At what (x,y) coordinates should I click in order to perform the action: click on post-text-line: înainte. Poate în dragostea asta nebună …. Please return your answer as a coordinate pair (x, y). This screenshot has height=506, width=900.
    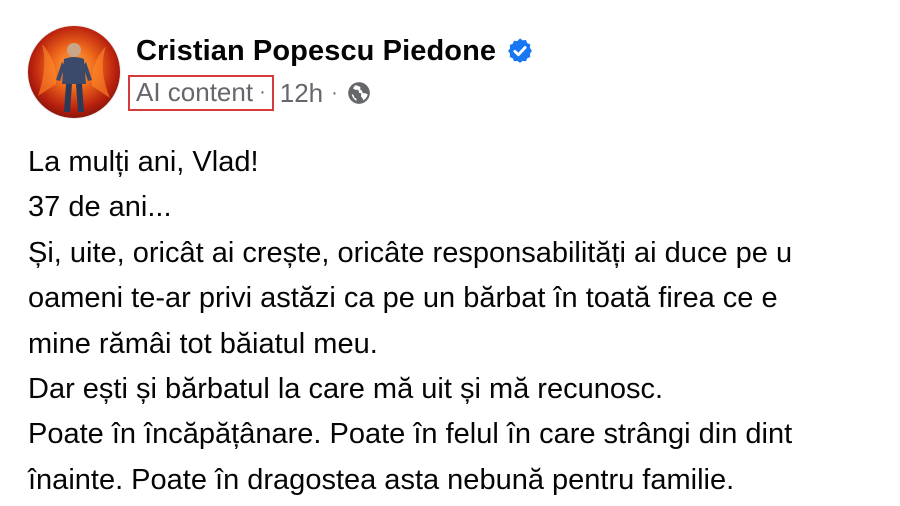
    Looking at the image, I should click on (381, 479).